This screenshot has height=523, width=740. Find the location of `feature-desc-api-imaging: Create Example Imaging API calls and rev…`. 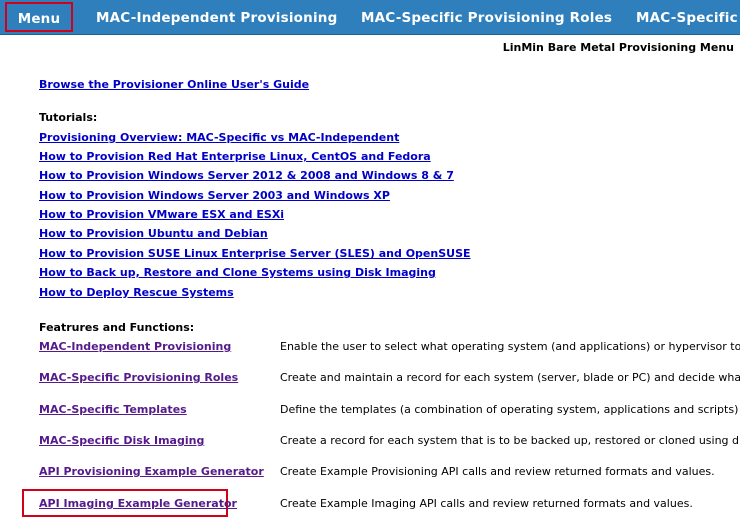

feature-desc-api-imaging: Create Example Imaging API calls and rev… is located at coordinates (486, 503).